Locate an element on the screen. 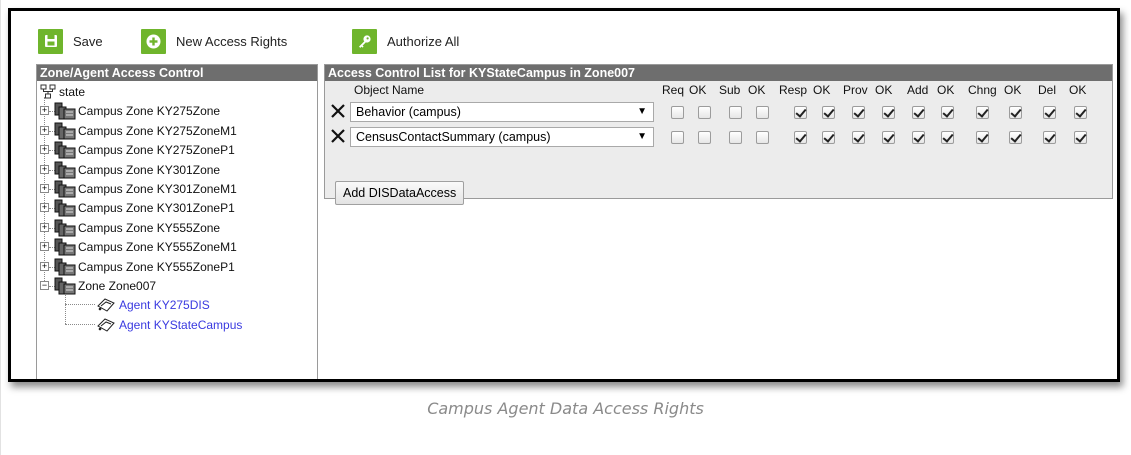 The width and height of the screenshot is (1131, 455). tree-zone-item: Campus Zone KY275ZoneP1 is located at coordinates (144, 150).